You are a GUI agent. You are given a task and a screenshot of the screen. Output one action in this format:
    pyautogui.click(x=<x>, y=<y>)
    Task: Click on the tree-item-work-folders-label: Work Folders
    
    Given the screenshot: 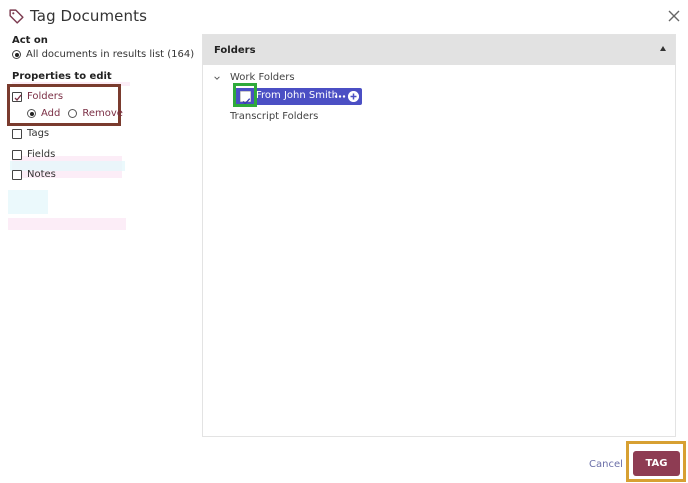 What is the action you would take?
    pyautogui.click(x=262, y=77)
    